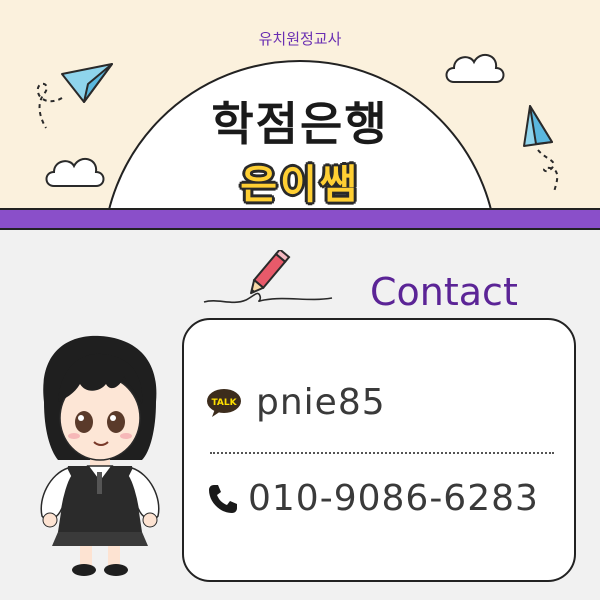  I want to click on kakaotalk-icon: TALK, so click(224, 403).